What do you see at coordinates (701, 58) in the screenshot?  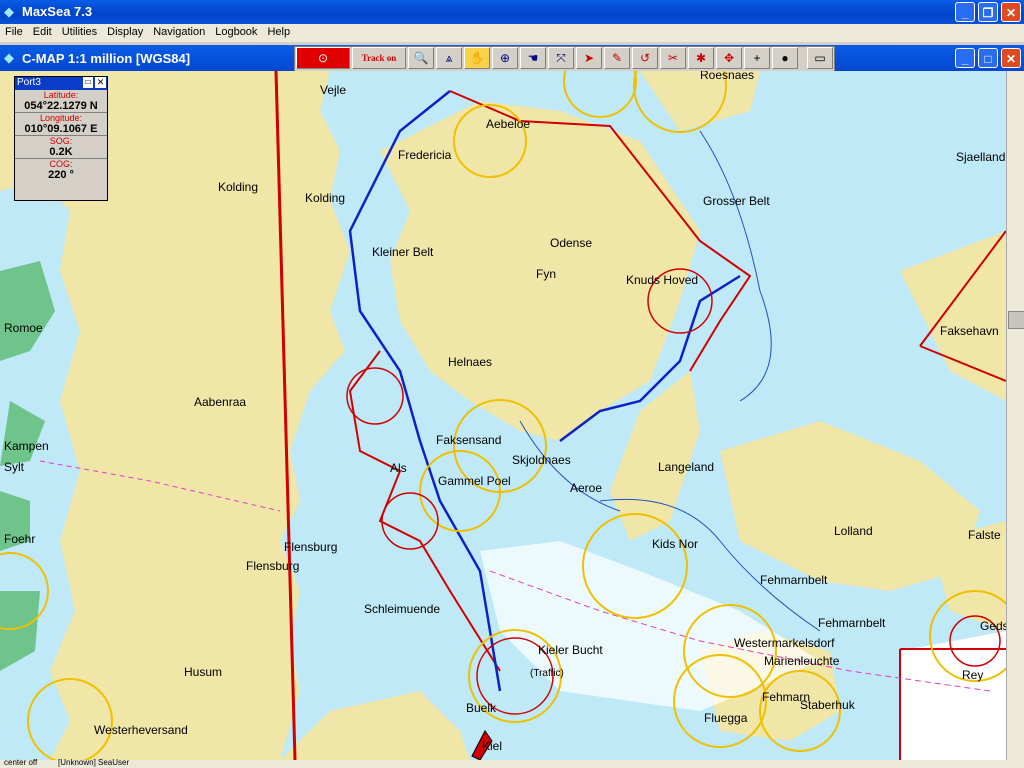 I see `waypoint-icon: ✱` at bounding box center [701, 58].